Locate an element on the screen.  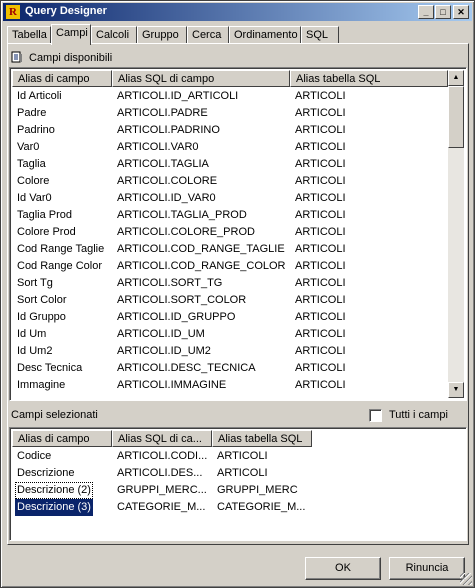
sql-alias-cell: ARTICOLI.IMMAGINE is located at coordinates (172, 385).